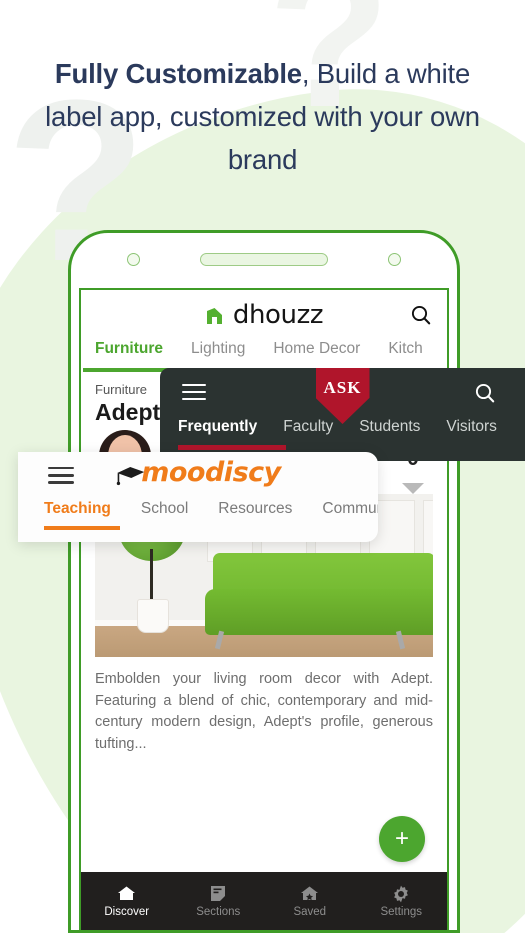 The height and width of the screenshot is (933, 525). I want to click on moodiscy-tab-resources: Resources, so click(255, 509).